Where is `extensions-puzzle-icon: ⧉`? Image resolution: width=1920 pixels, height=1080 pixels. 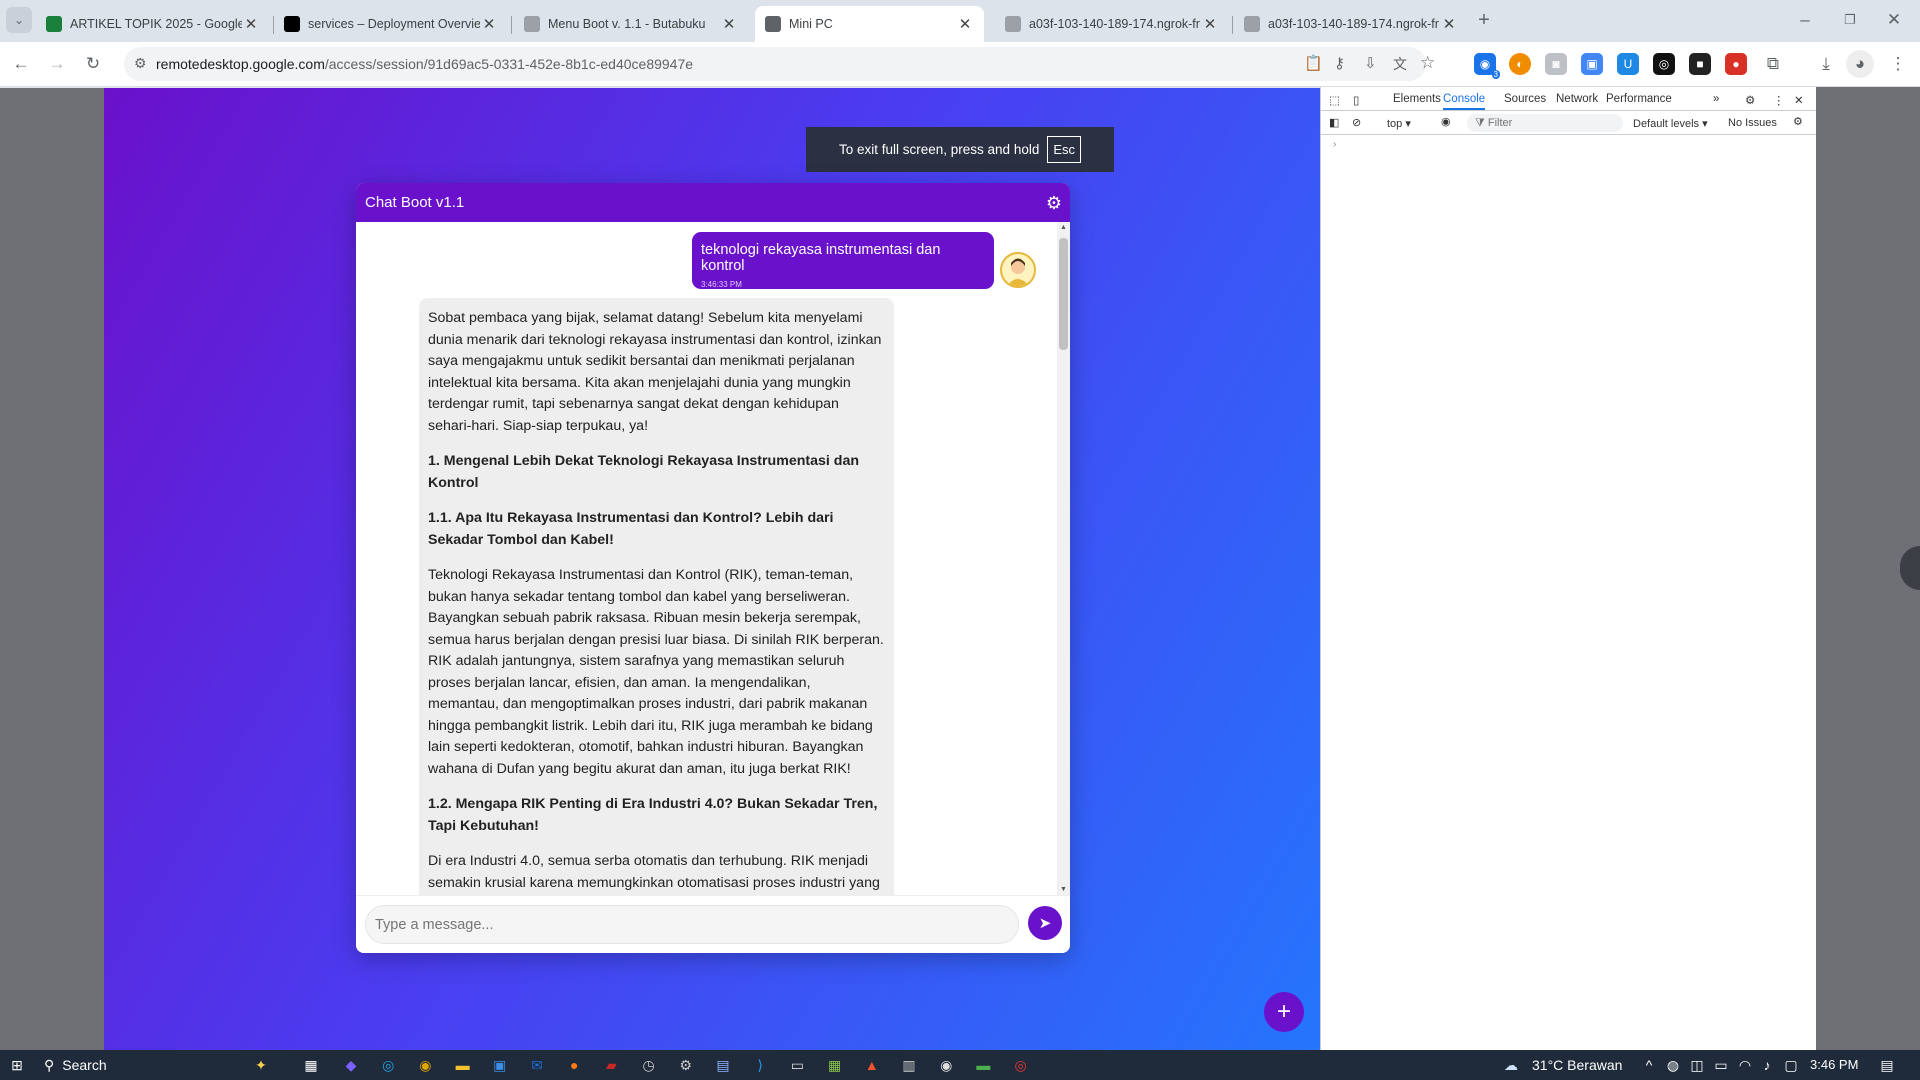 extensions-puzzle-icon: ⧉ is located at coordinates (1773, 64).